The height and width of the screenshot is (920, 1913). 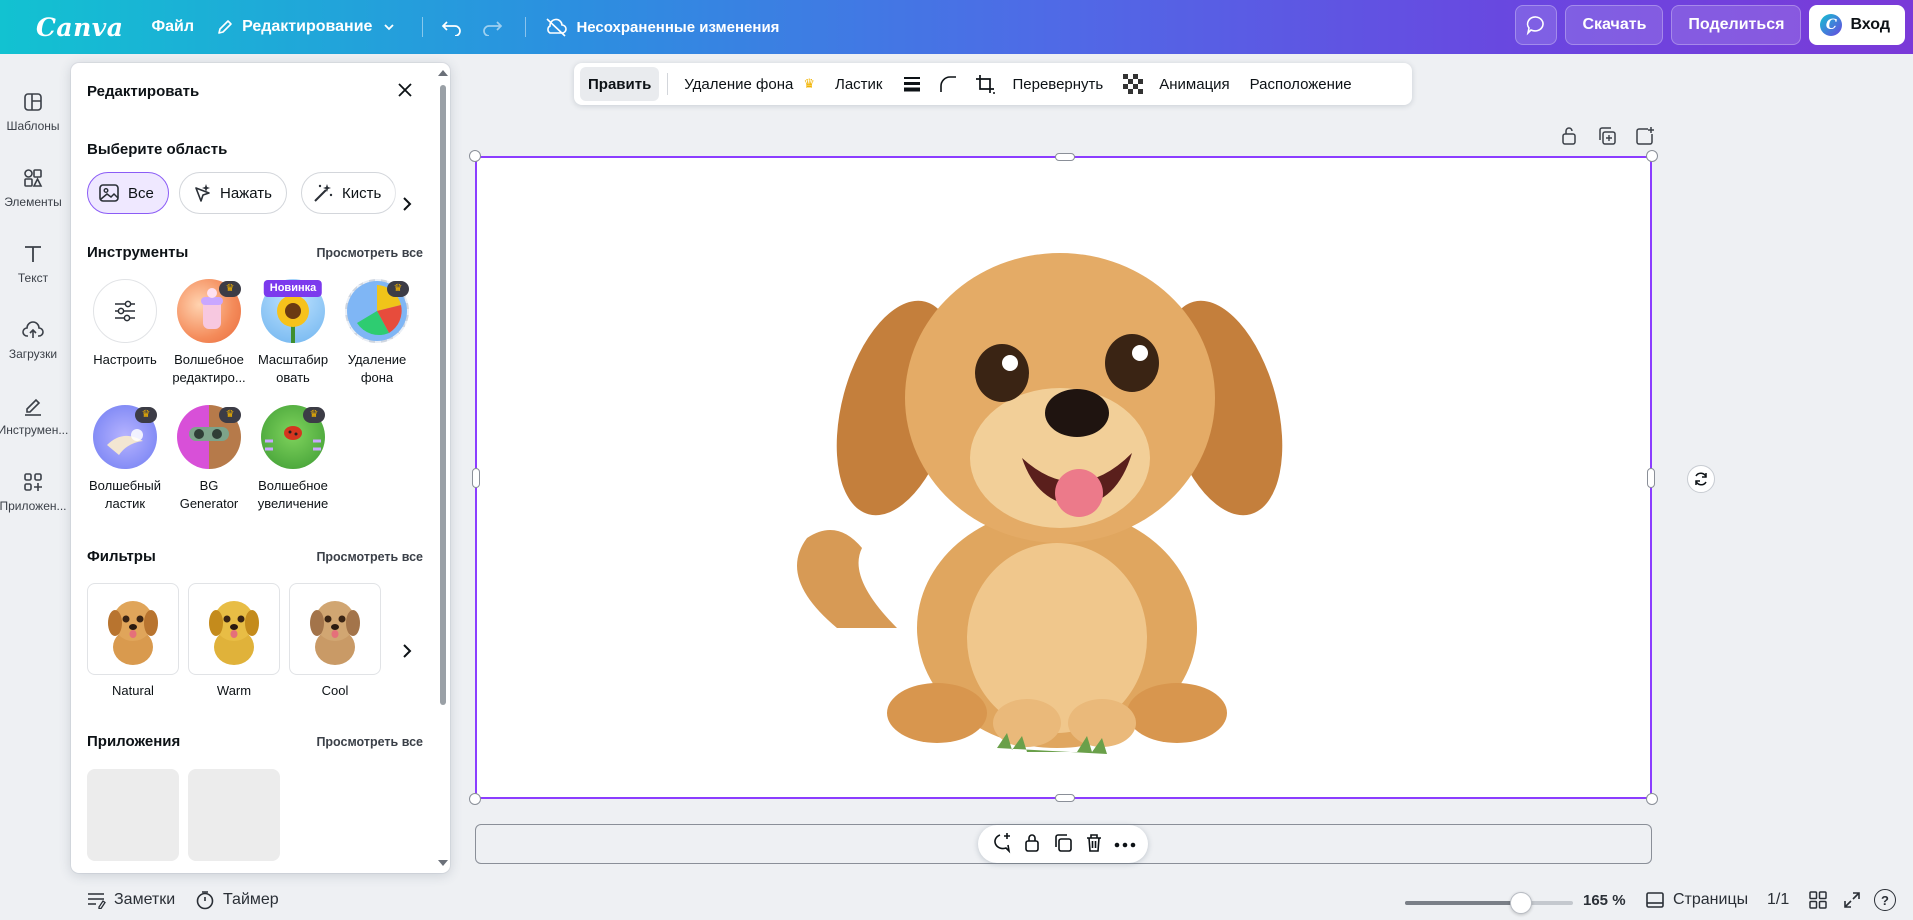 I want to click on grid-view-button, so click(x=1822, y=900).